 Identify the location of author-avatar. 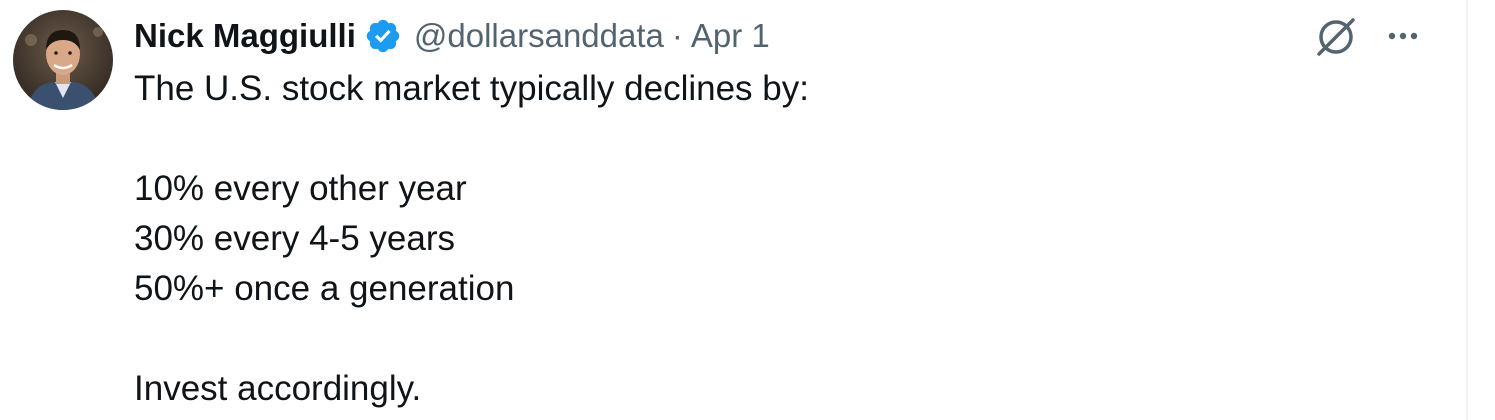
(63, 60).